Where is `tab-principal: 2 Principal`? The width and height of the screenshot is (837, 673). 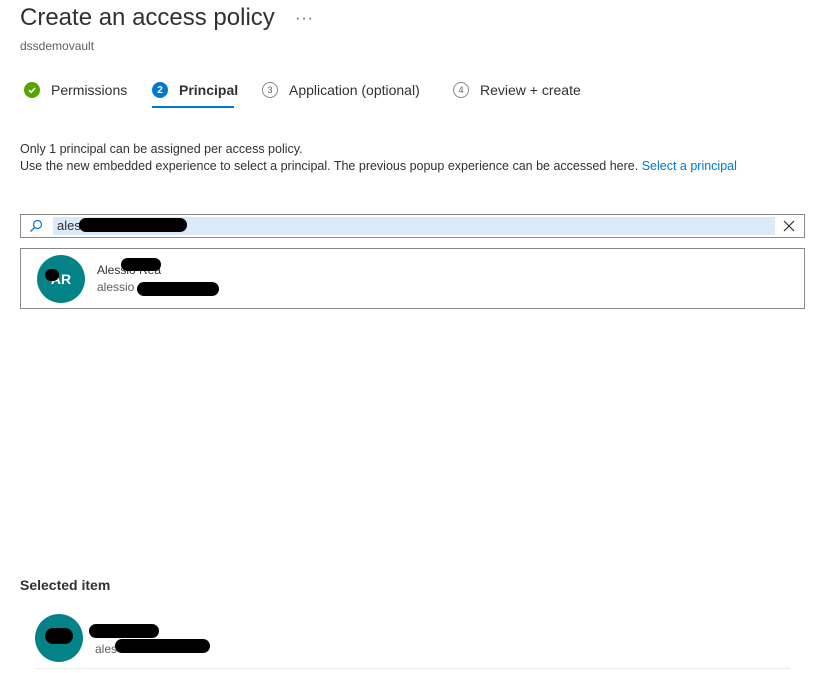 tab-principal: 2 Principal is located at coordinates (195, 90).